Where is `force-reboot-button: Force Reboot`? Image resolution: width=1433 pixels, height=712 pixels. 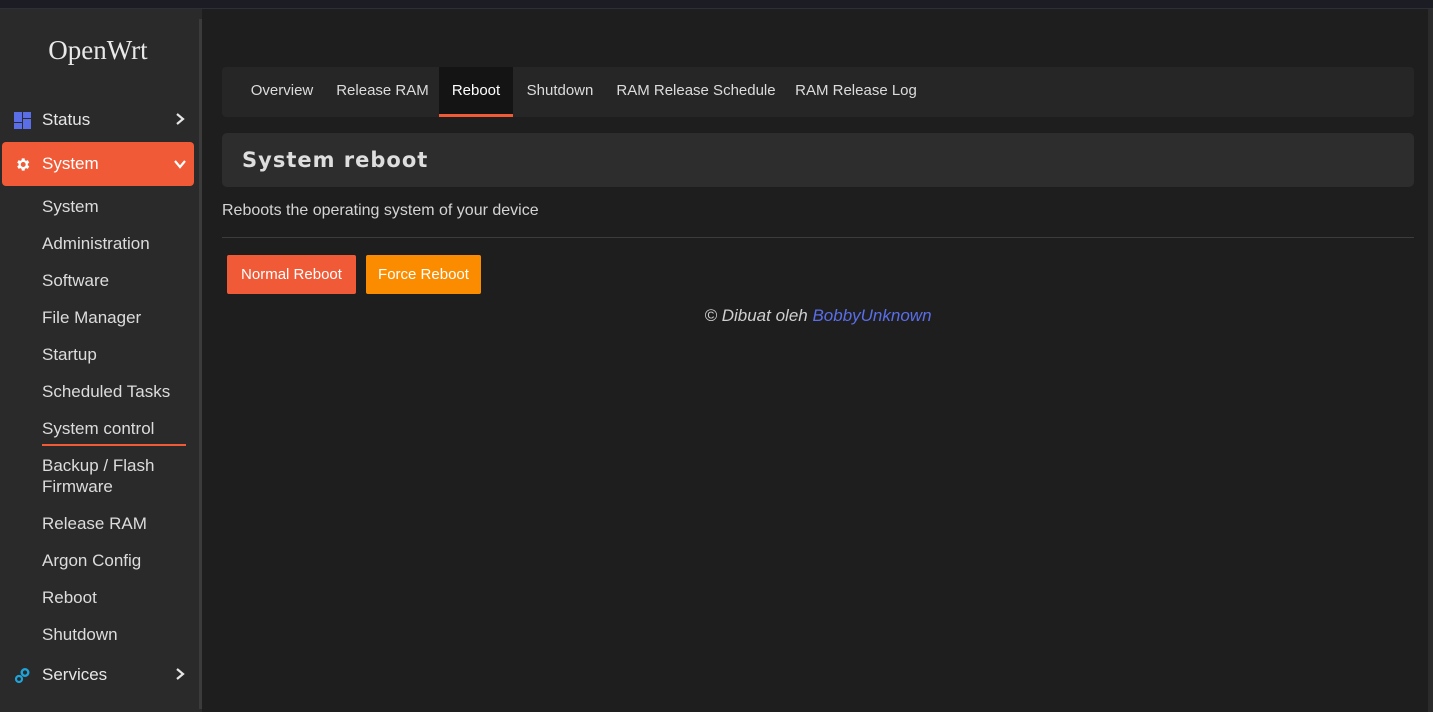
force-reboot-button: Force Reboot is located at coordinates (423, 274).